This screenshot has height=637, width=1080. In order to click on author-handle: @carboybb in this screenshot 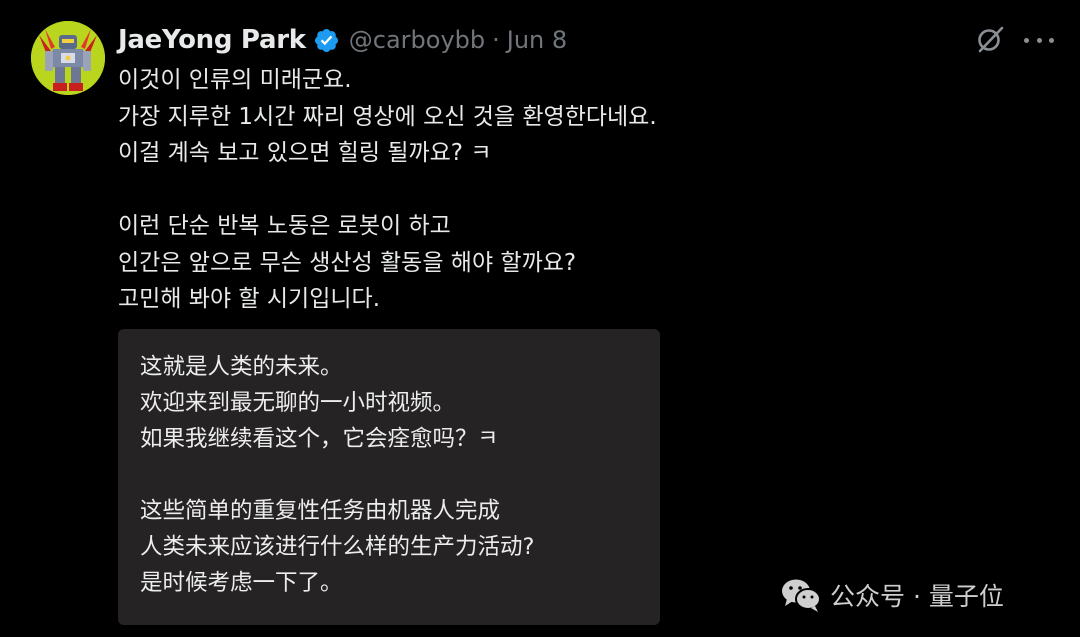, I will do `click(417, 40)`.